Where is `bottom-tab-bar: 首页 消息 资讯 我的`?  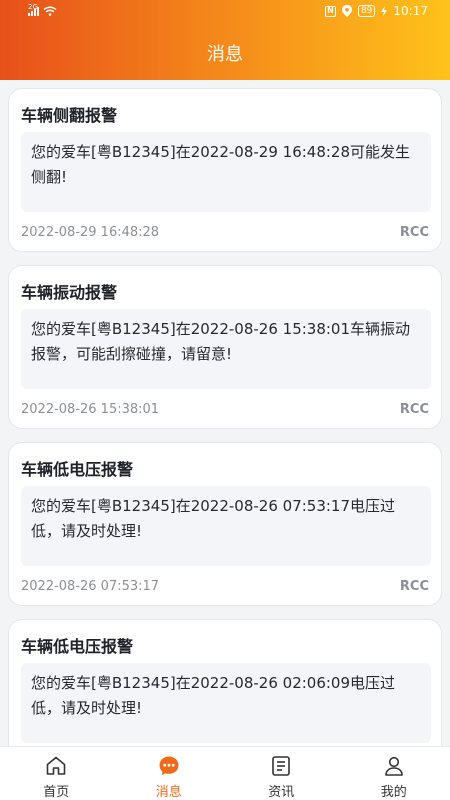 bottom-tab-bar: 首页 消息 资讯 我的 is located at coordinates (225, 773).